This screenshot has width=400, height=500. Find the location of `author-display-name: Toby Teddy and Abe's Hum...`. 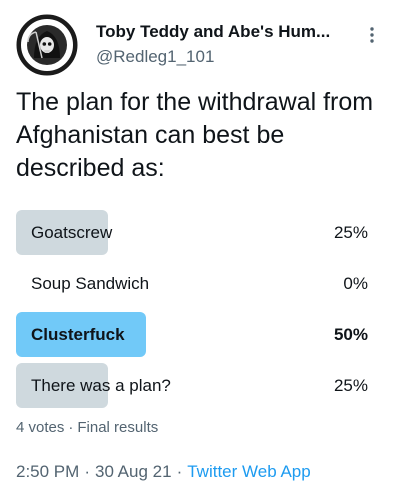

author-display-name: Toby Teddy and Abe's Hum... is located at coordinates (231, 32).